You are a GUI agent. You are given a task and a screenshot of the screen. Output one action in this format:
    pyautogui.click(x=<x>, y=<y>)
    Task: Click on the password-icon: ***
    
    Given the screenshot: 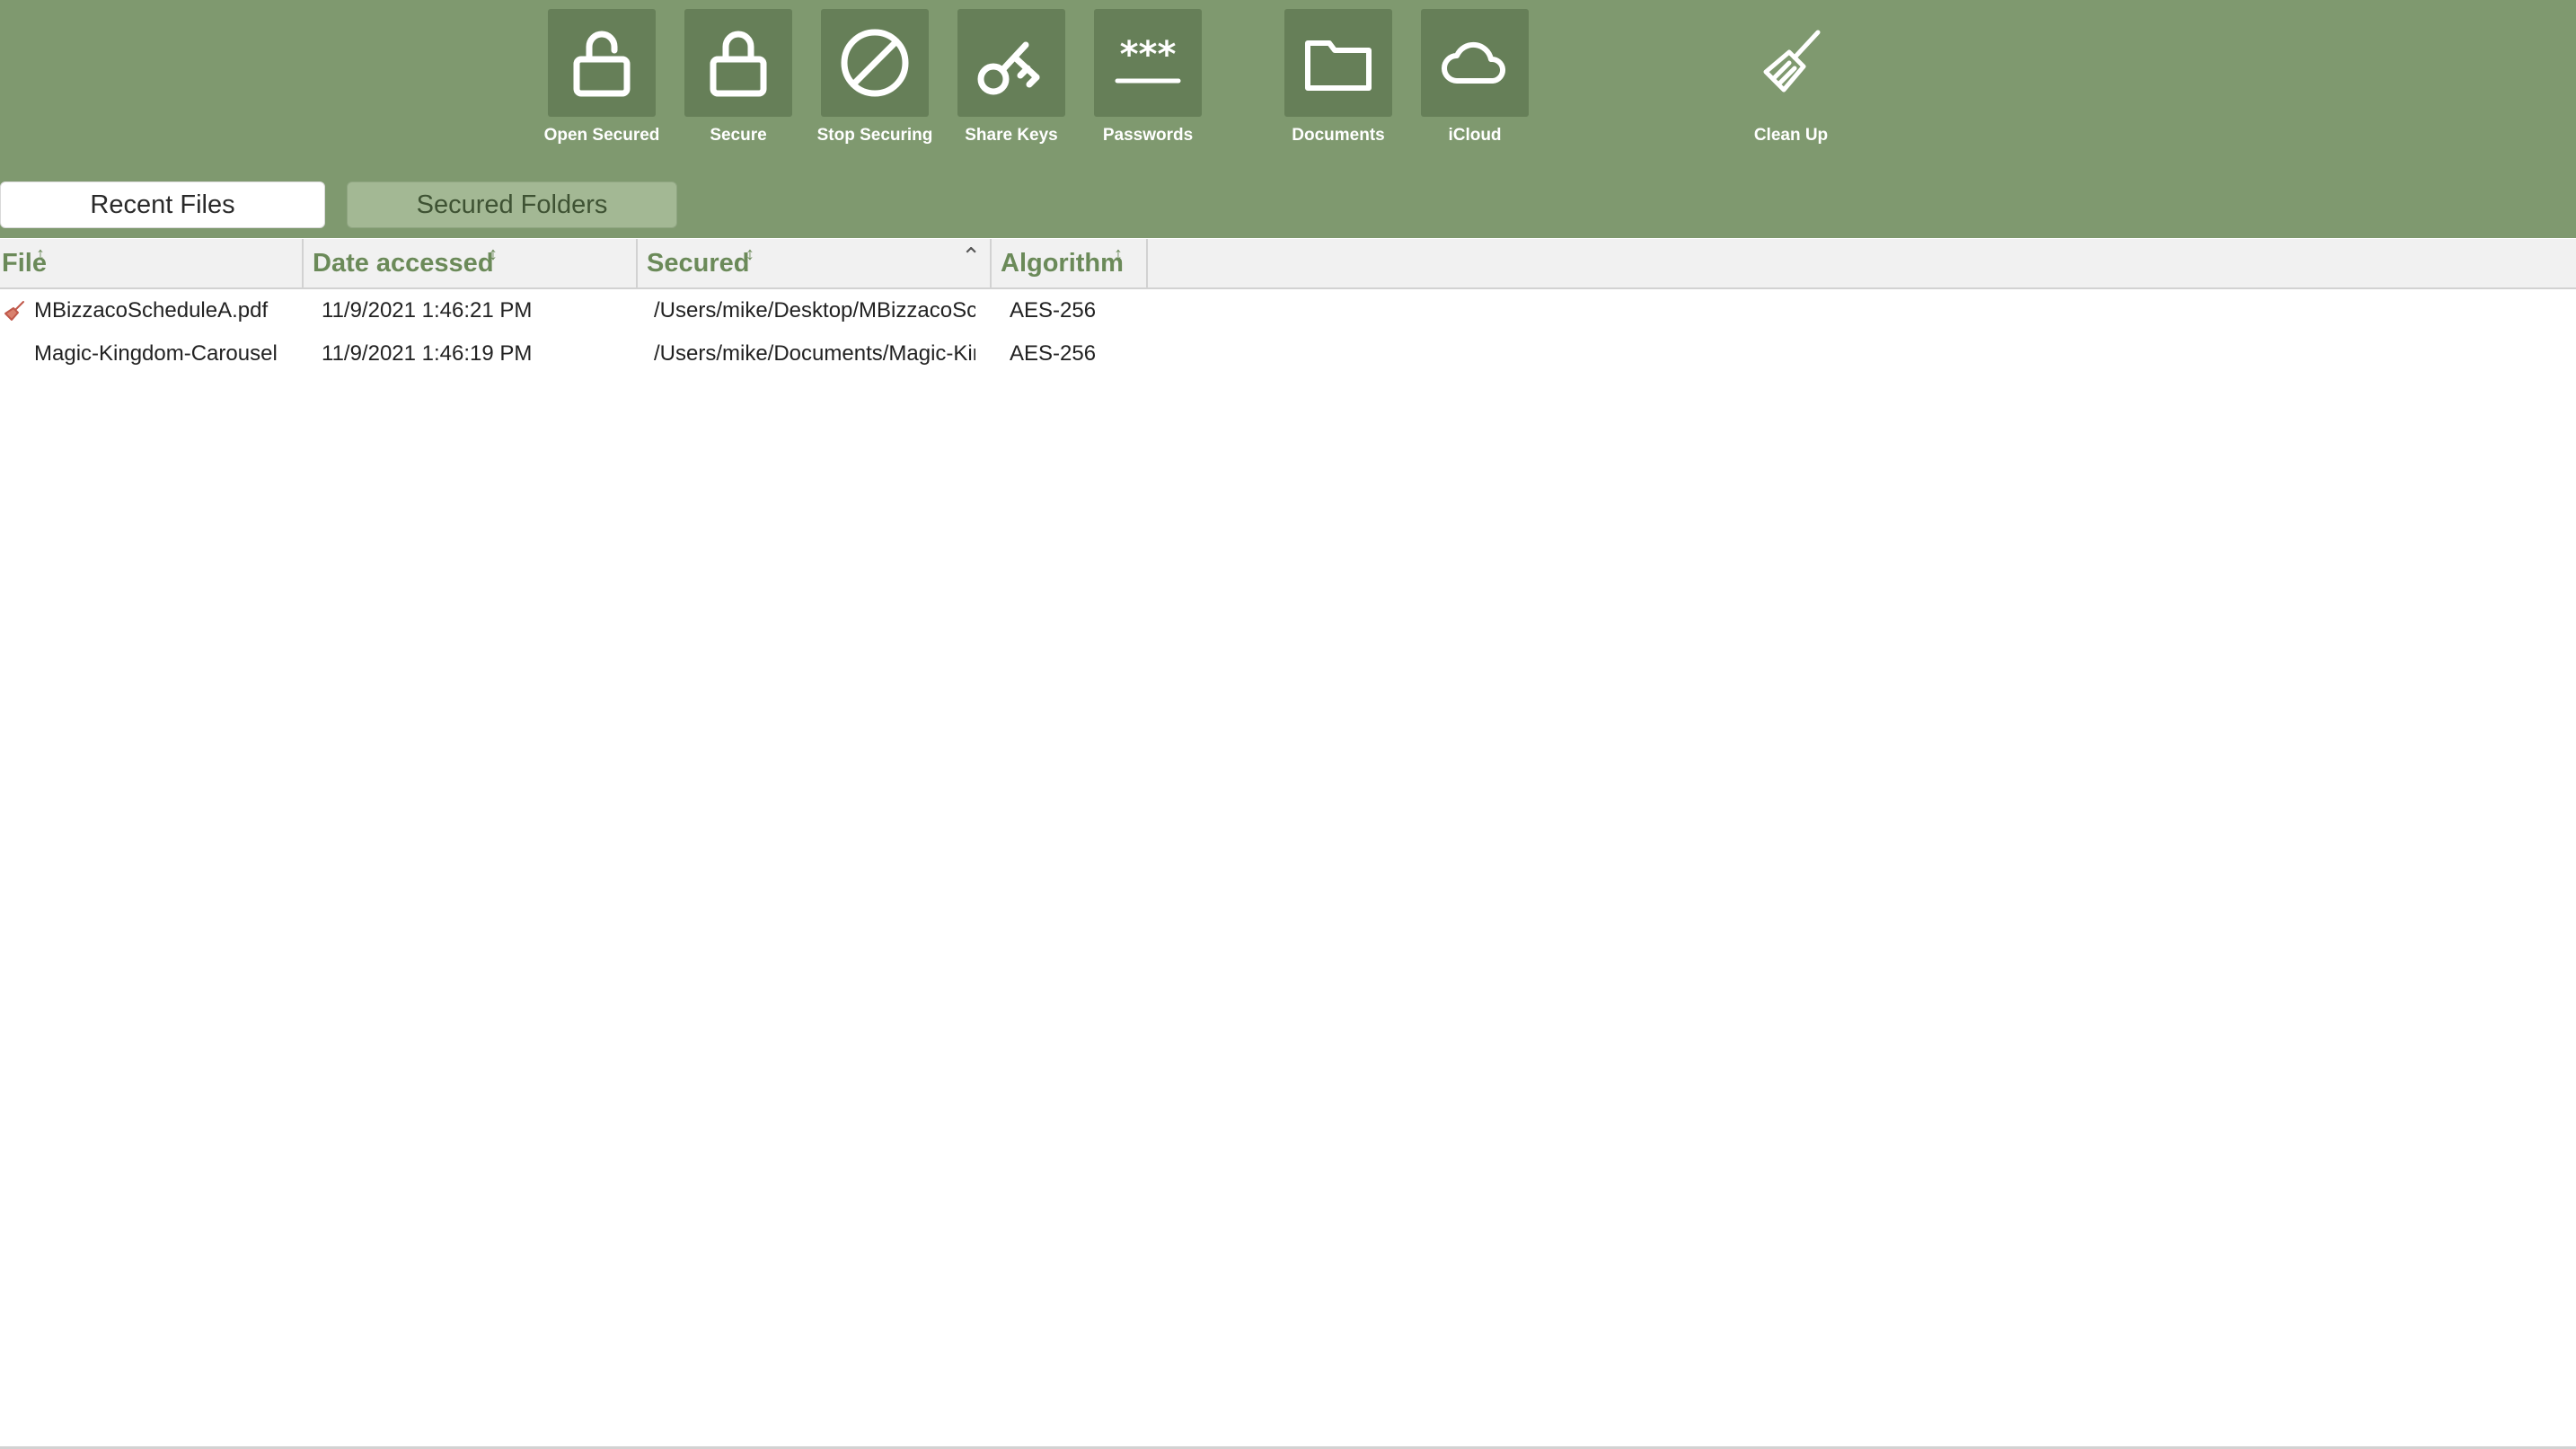 What is the action you would take?
    pyautogui.click(x=1148, y=59)
    